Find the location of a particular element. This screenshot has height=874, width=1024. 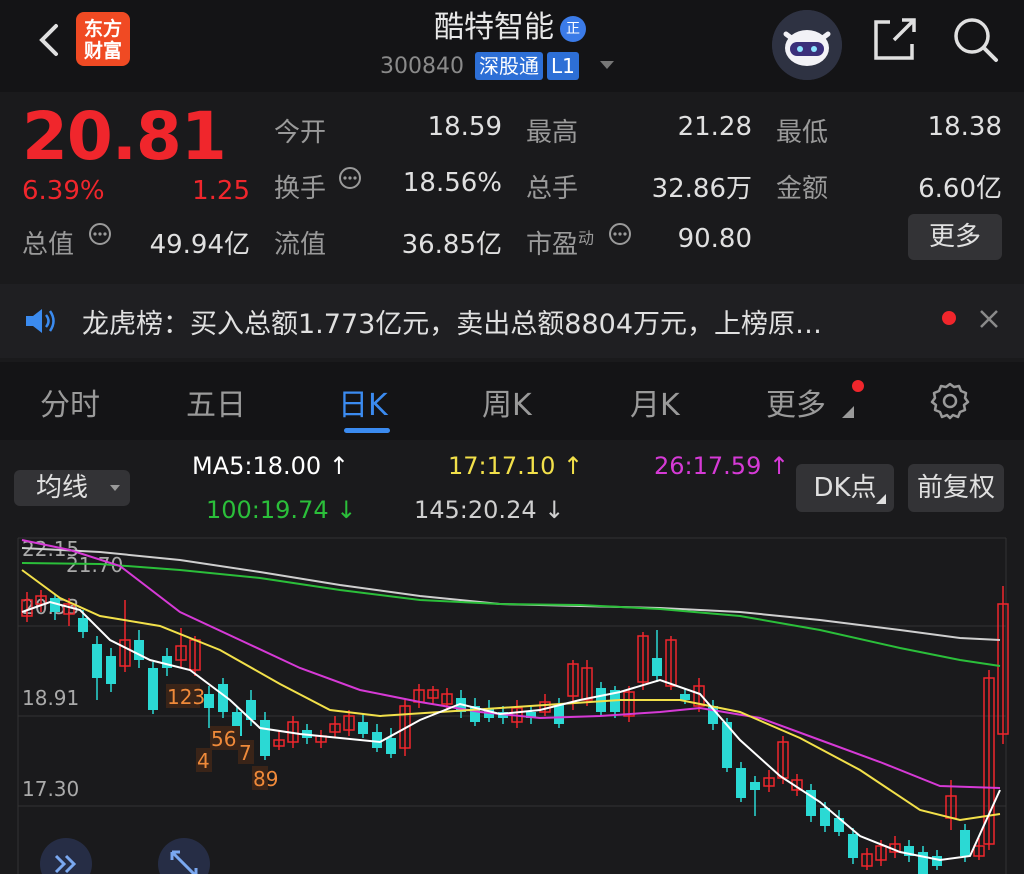

amount-value: 6.60亿 is located at coordinates (960, 189).